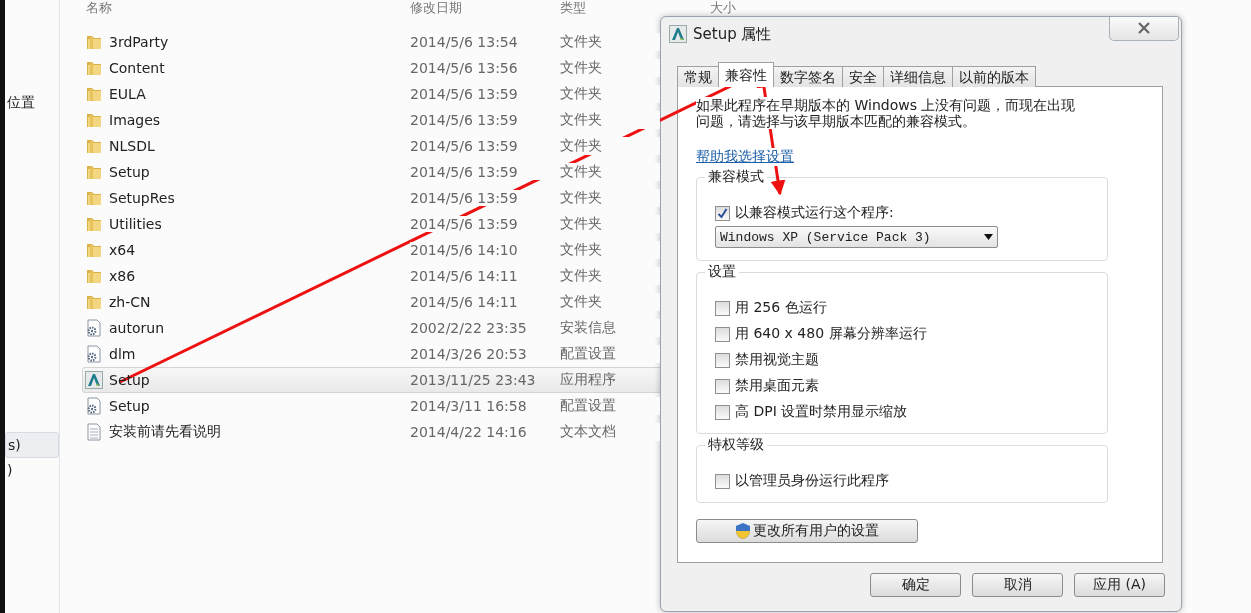 The image size is (1251, 613). Describe the element at coordinates (808, 76) in the screenshot. I see `tab: 数字签名` at that location.